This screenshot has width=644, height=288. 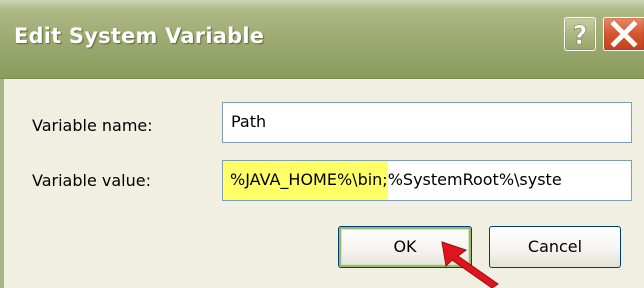 What do you see at coordinates (555, 247) in the screenshot?
I see `cancel-button: Cancel` at bounding box center [555, 247].